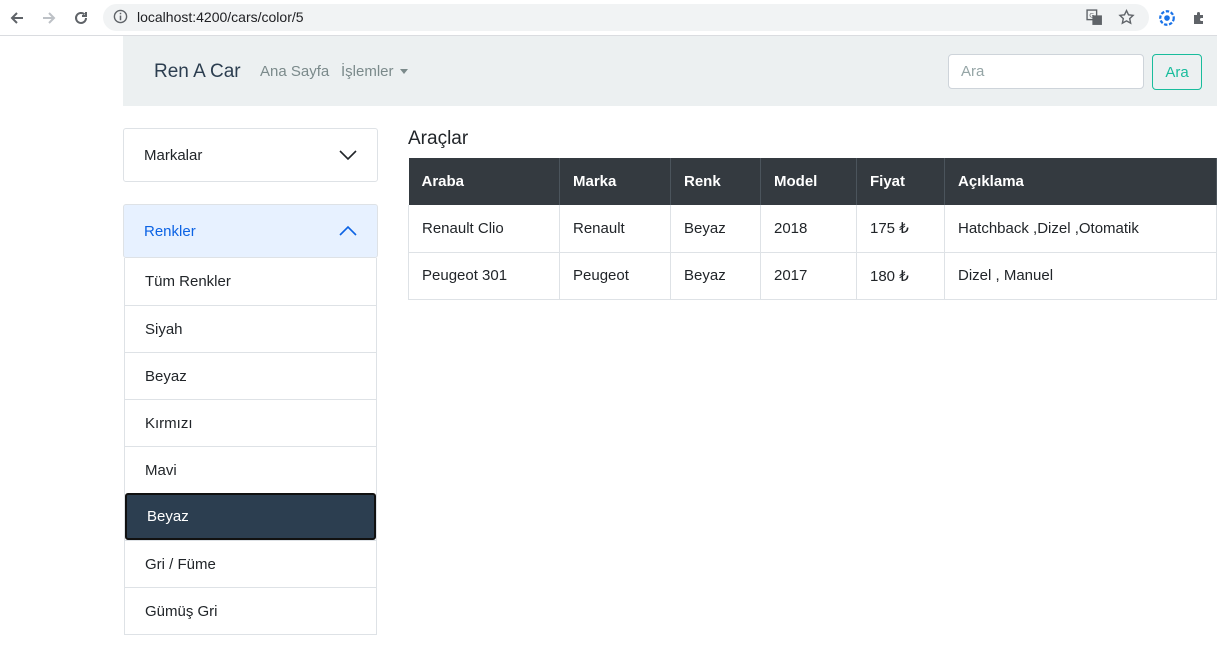 This screenshot has height=667, width=1217. What do you see at coordinates (250, 328) in the screenshot?
I see `color-item: Siyah` at bounding box center [250, 328].